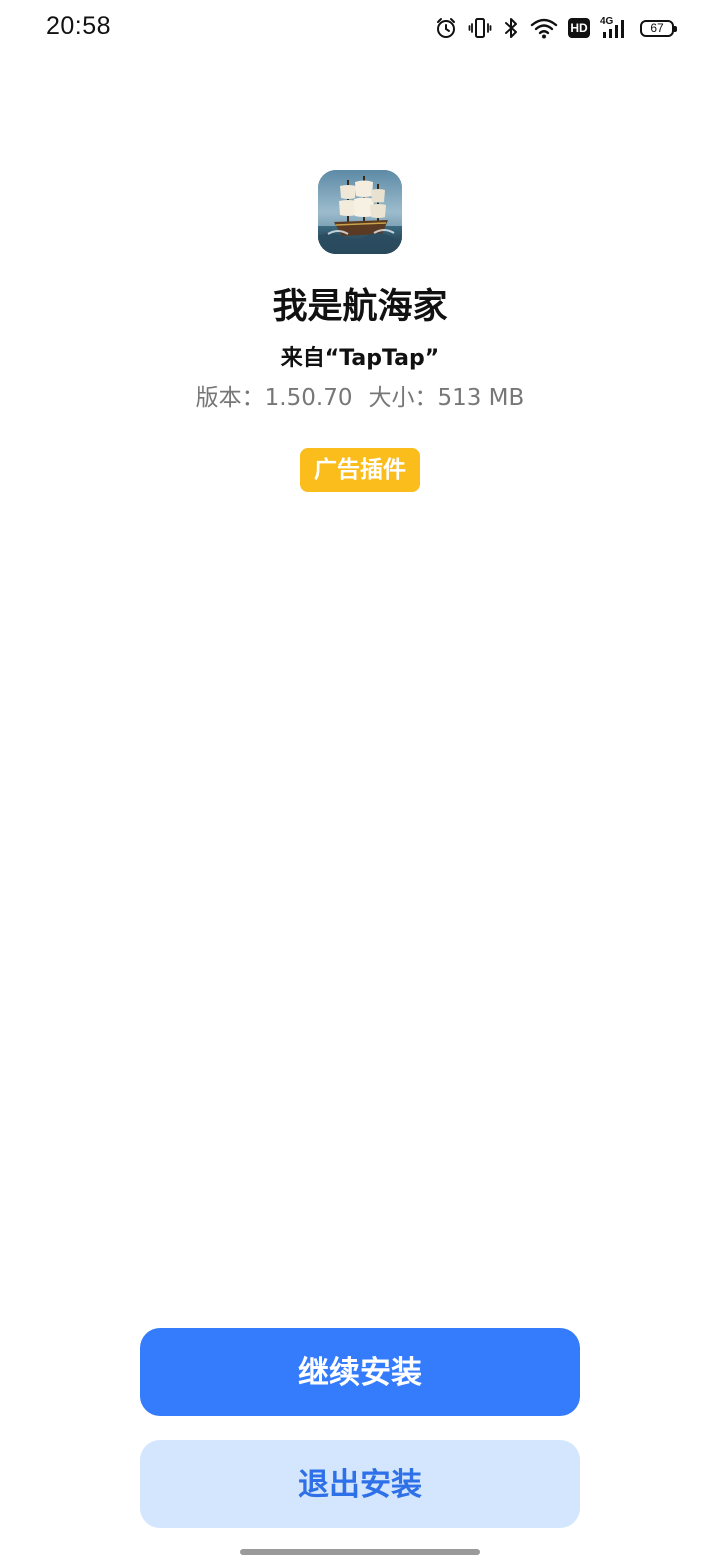 This screenshot has height=1560, width=720. I want to click on app-source: 来自“TapTap”, so click(360, 358).